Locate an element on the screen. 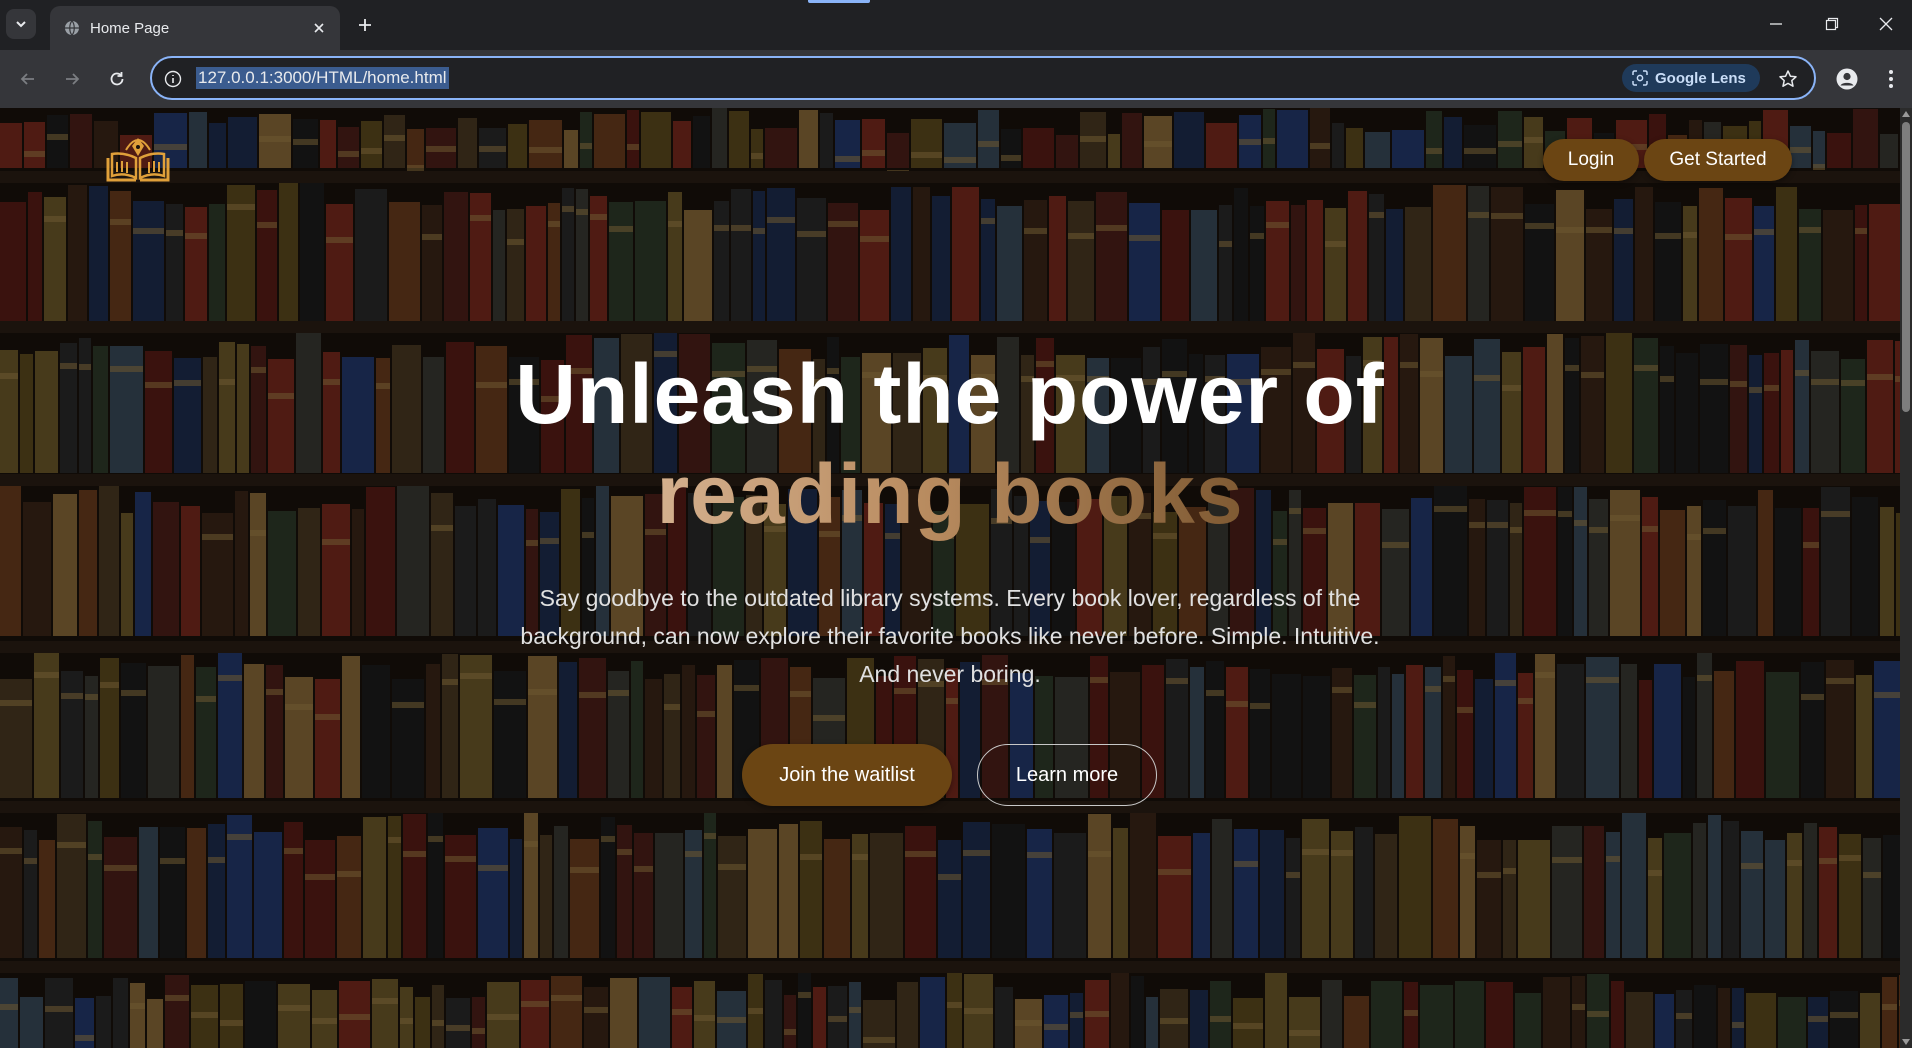  book-logo-icon is located at coordinates (138, 160).